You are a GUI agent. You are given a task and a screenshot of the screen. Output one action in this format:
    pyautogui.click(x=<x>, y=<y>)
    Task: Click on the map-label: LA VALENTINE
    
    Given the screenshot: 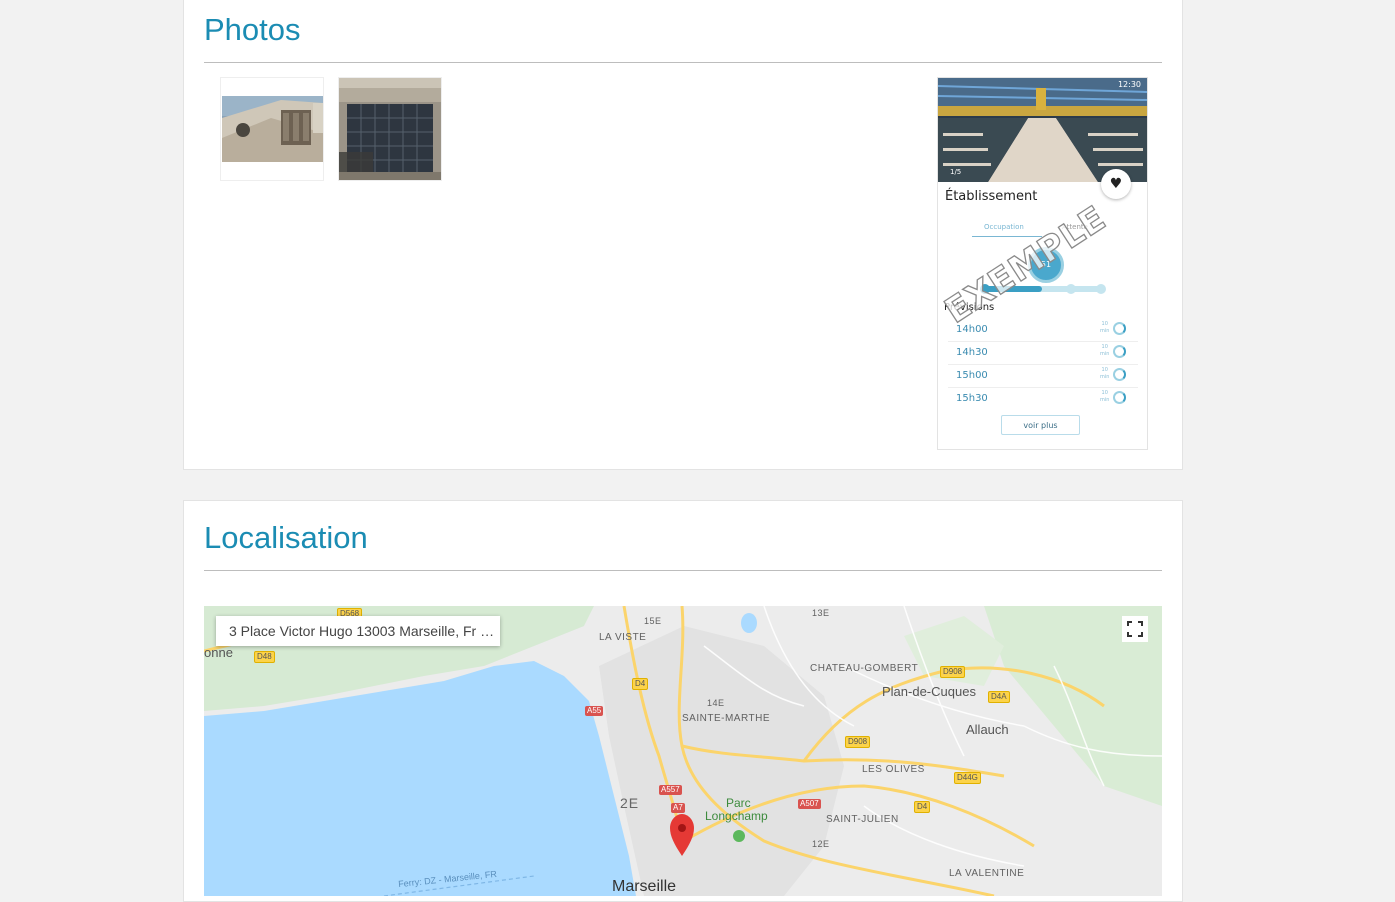 What is the action you would take?
    pyautogui.click(x=987, y=873)
    